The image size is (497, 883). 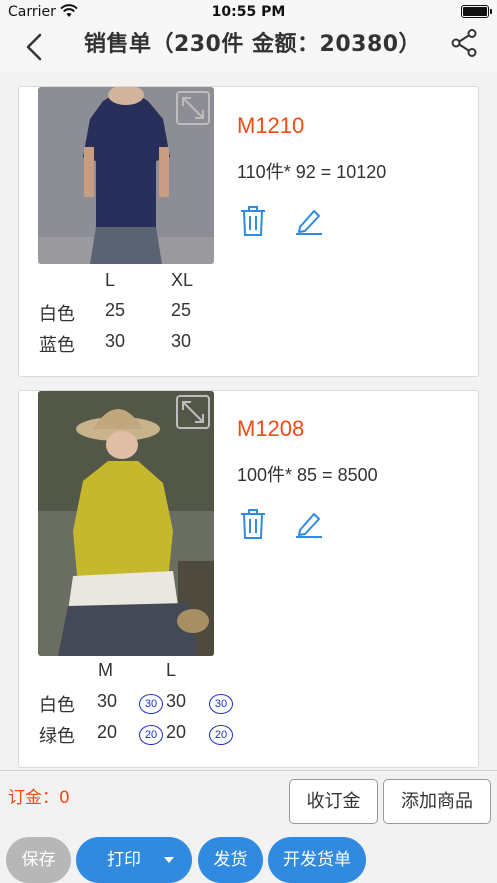 What do you see at coordinates (491, 11) in the screenshot?
I see `battery-tip` at bounding box center [491, 11].